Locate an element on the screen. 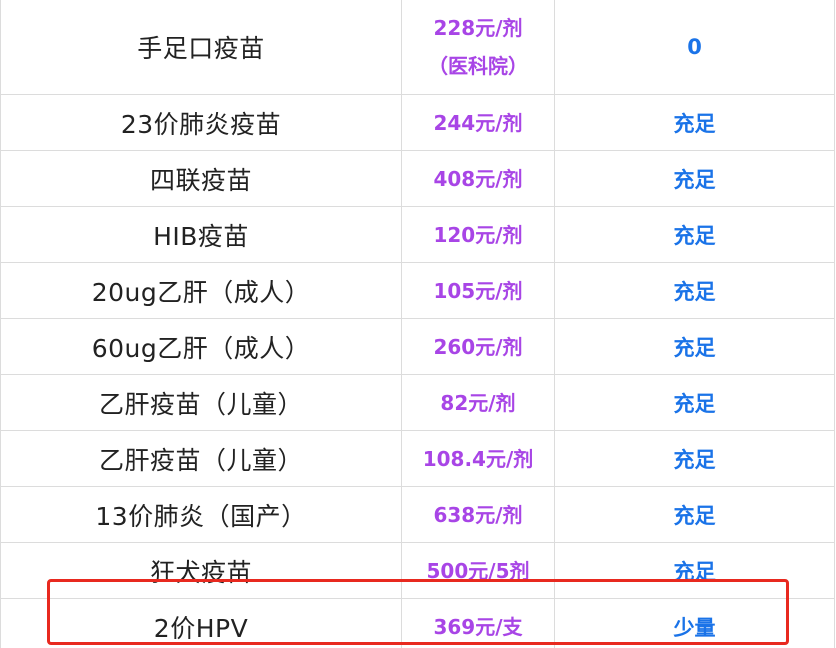  vaccine-name: 13价肺炎（国产） is located at coordinates (201, 516).